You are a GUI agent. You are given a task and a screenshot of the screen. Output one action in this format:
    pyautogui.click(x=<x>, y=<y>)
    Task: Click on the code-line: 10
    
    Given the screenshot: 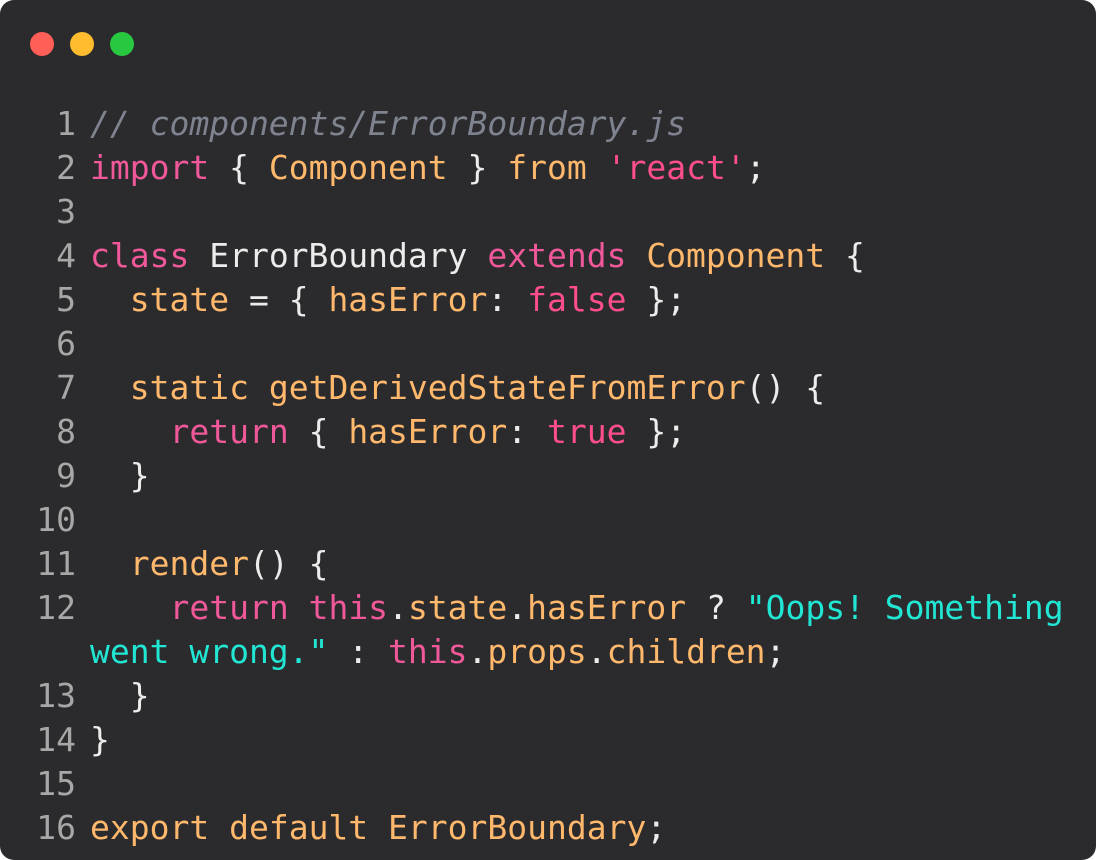 What is the action you would take?
    pyautogui.click(x=548, y=520)
    